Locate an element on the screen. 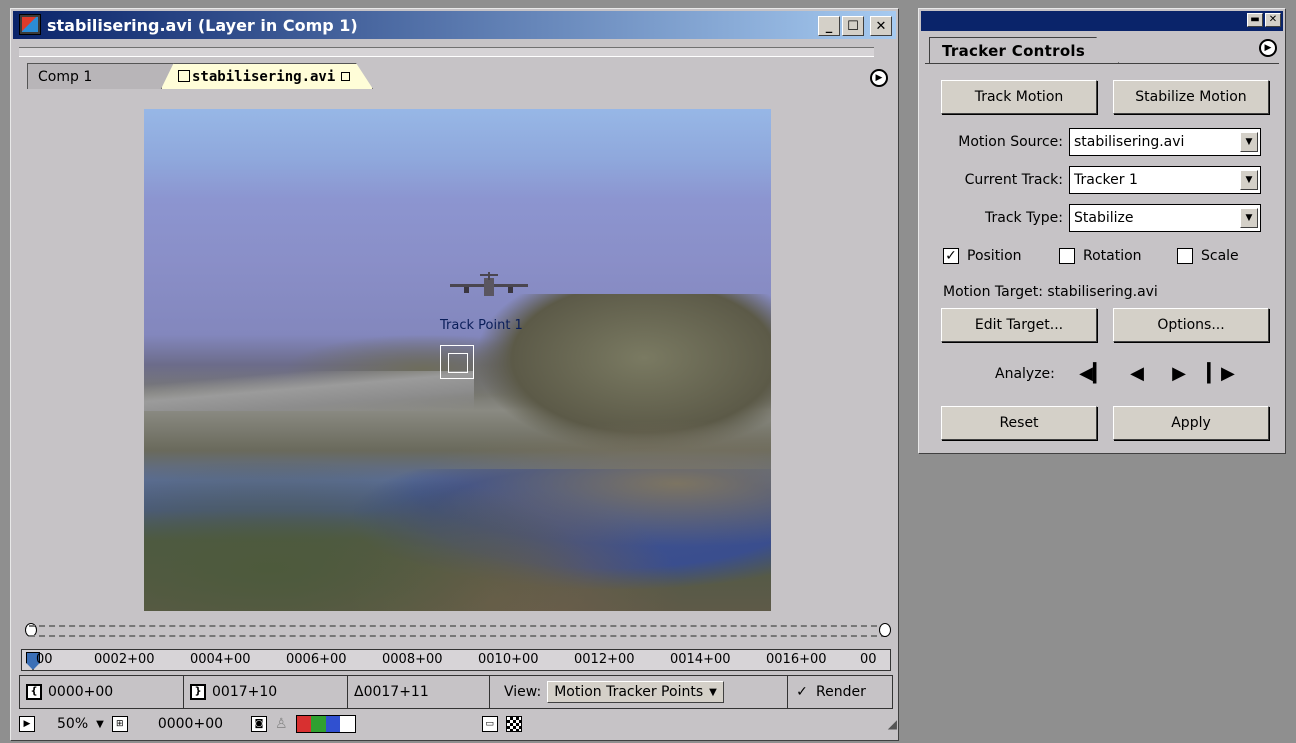 This screenshot has width=1296, height=743. zoom-value: 50% is located at coordinates (72, 724).